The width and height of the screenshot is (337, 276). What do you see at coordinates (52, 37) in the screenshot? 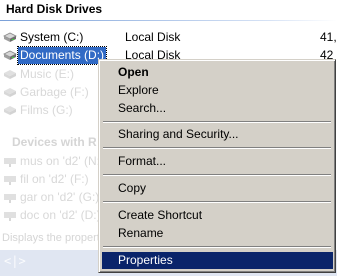
I see `drive-name: System (C:)` at bounding box center [52, 37].